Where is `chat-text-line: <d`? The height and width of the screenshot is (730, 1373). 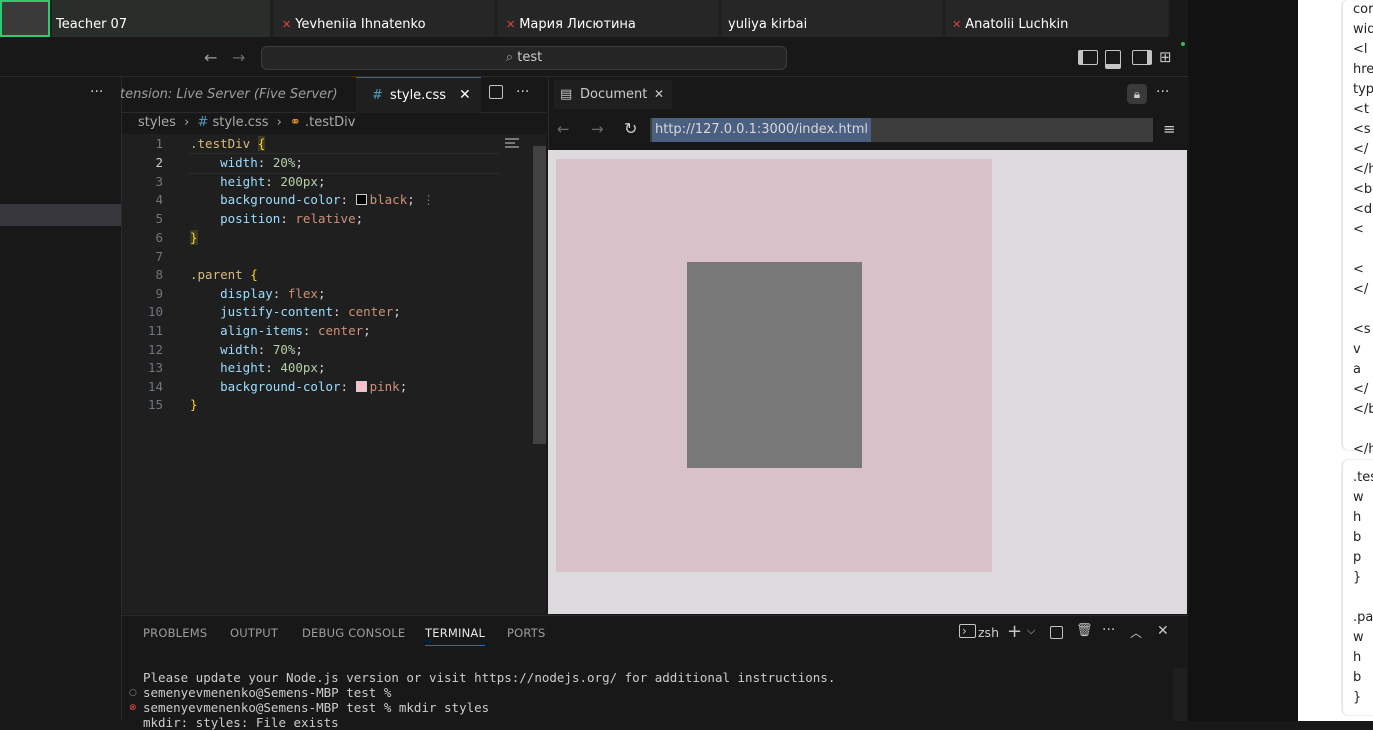
chat-text-line: <d is located at coordinates (1363, 209).